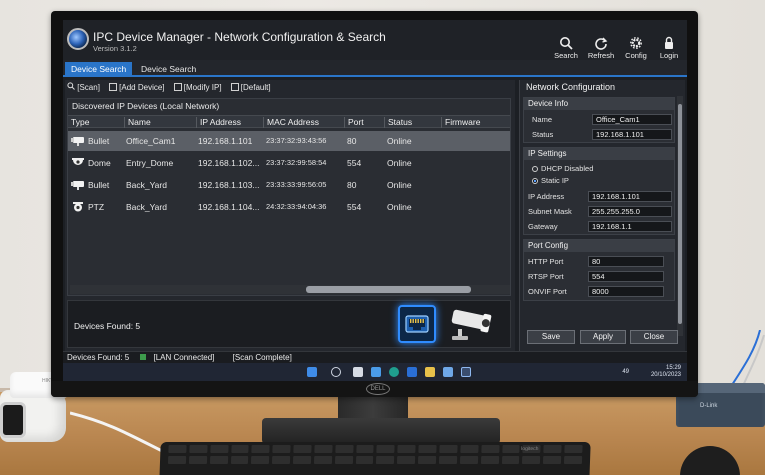  Describe the element at coordinates (168, 69) in the screenshot. I see `tab-device-search-2: Device Search` at that location.